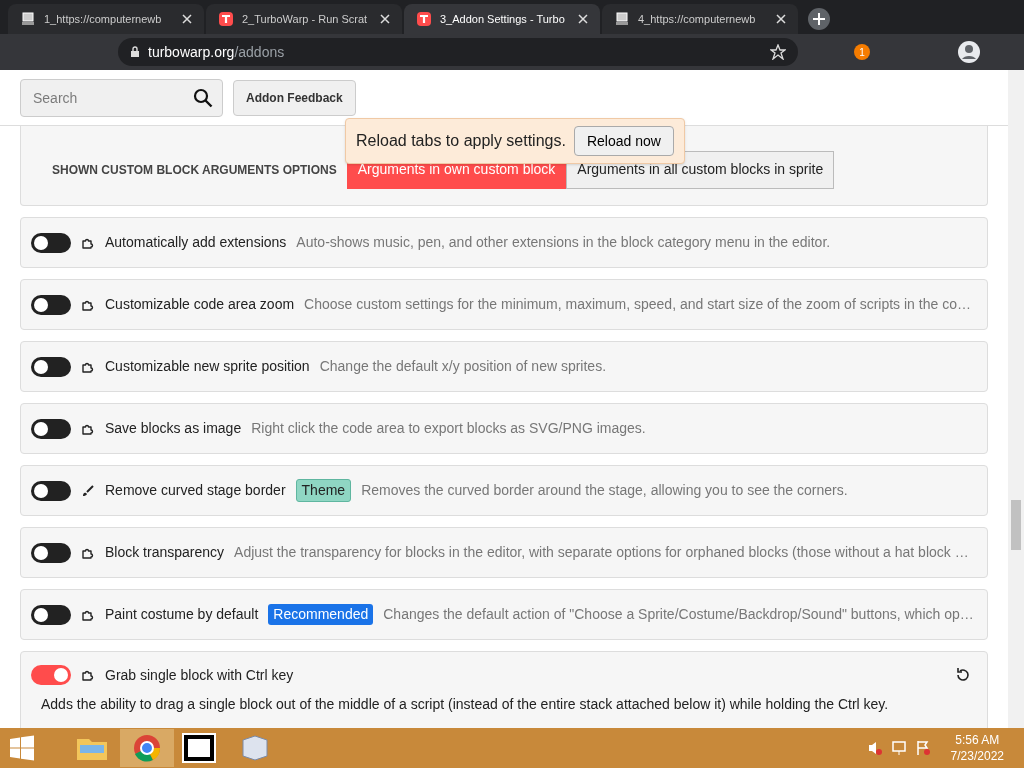 This screenshot has width=1024, height=768. What do you see at coordinates (294, 97) in the screenshot?
I see `feedback-button: Addon Feedback` at bounding box center [294, 97].